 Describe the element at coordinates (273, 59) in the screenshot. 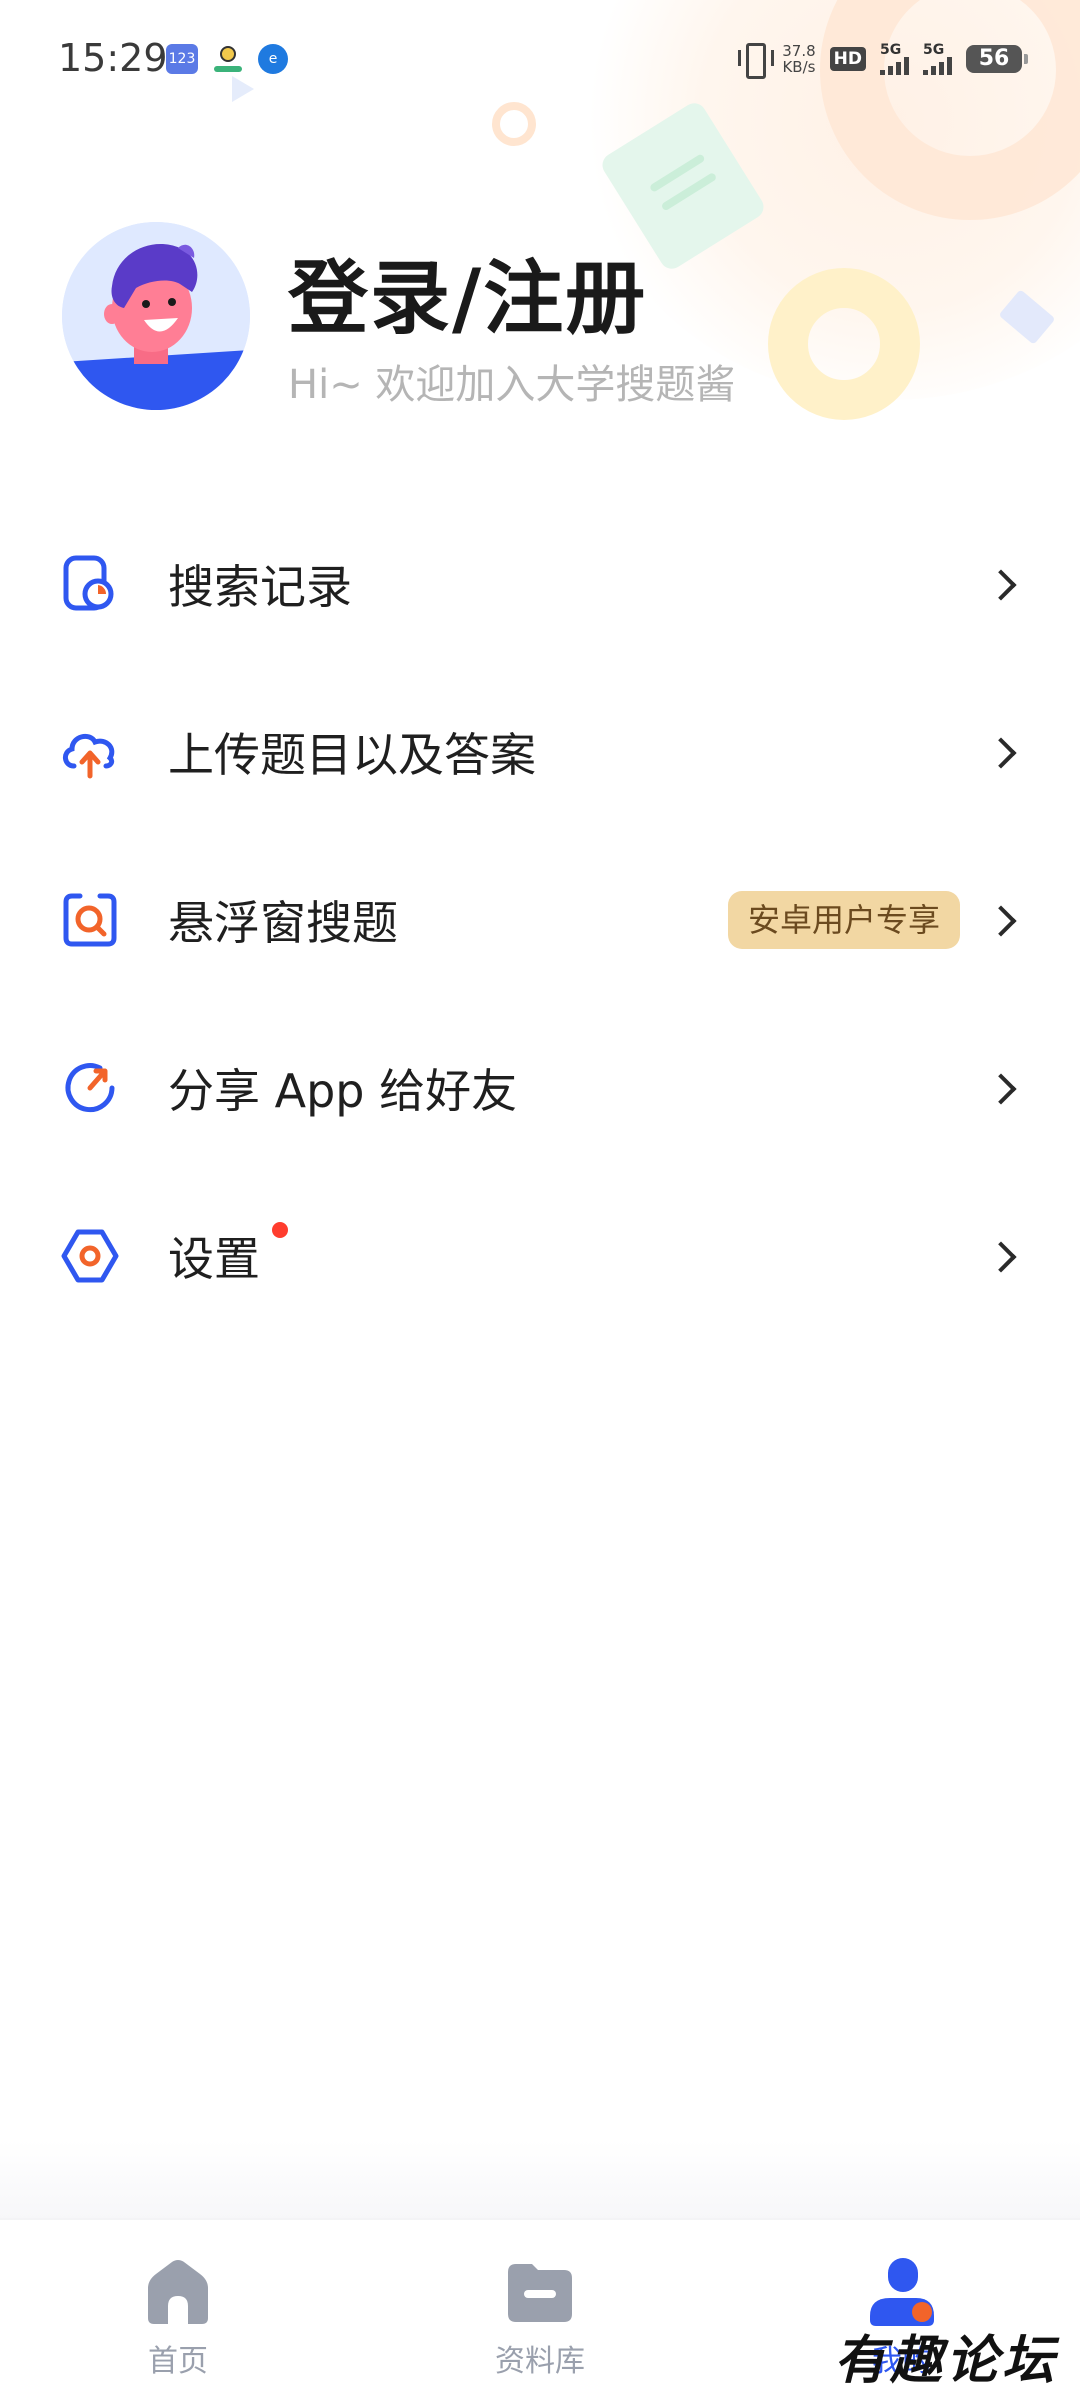

I see `notification-browser-icon: e` at that location.